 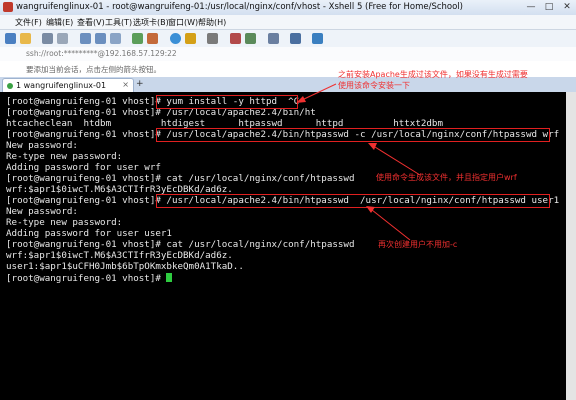 What do you see at coordinates (433, 74) in the screenshot?
I see `annotation-yum-line1: 之前安装Apache生成过该文件，如果没有生成过需要` at bounding box center [433, 74].